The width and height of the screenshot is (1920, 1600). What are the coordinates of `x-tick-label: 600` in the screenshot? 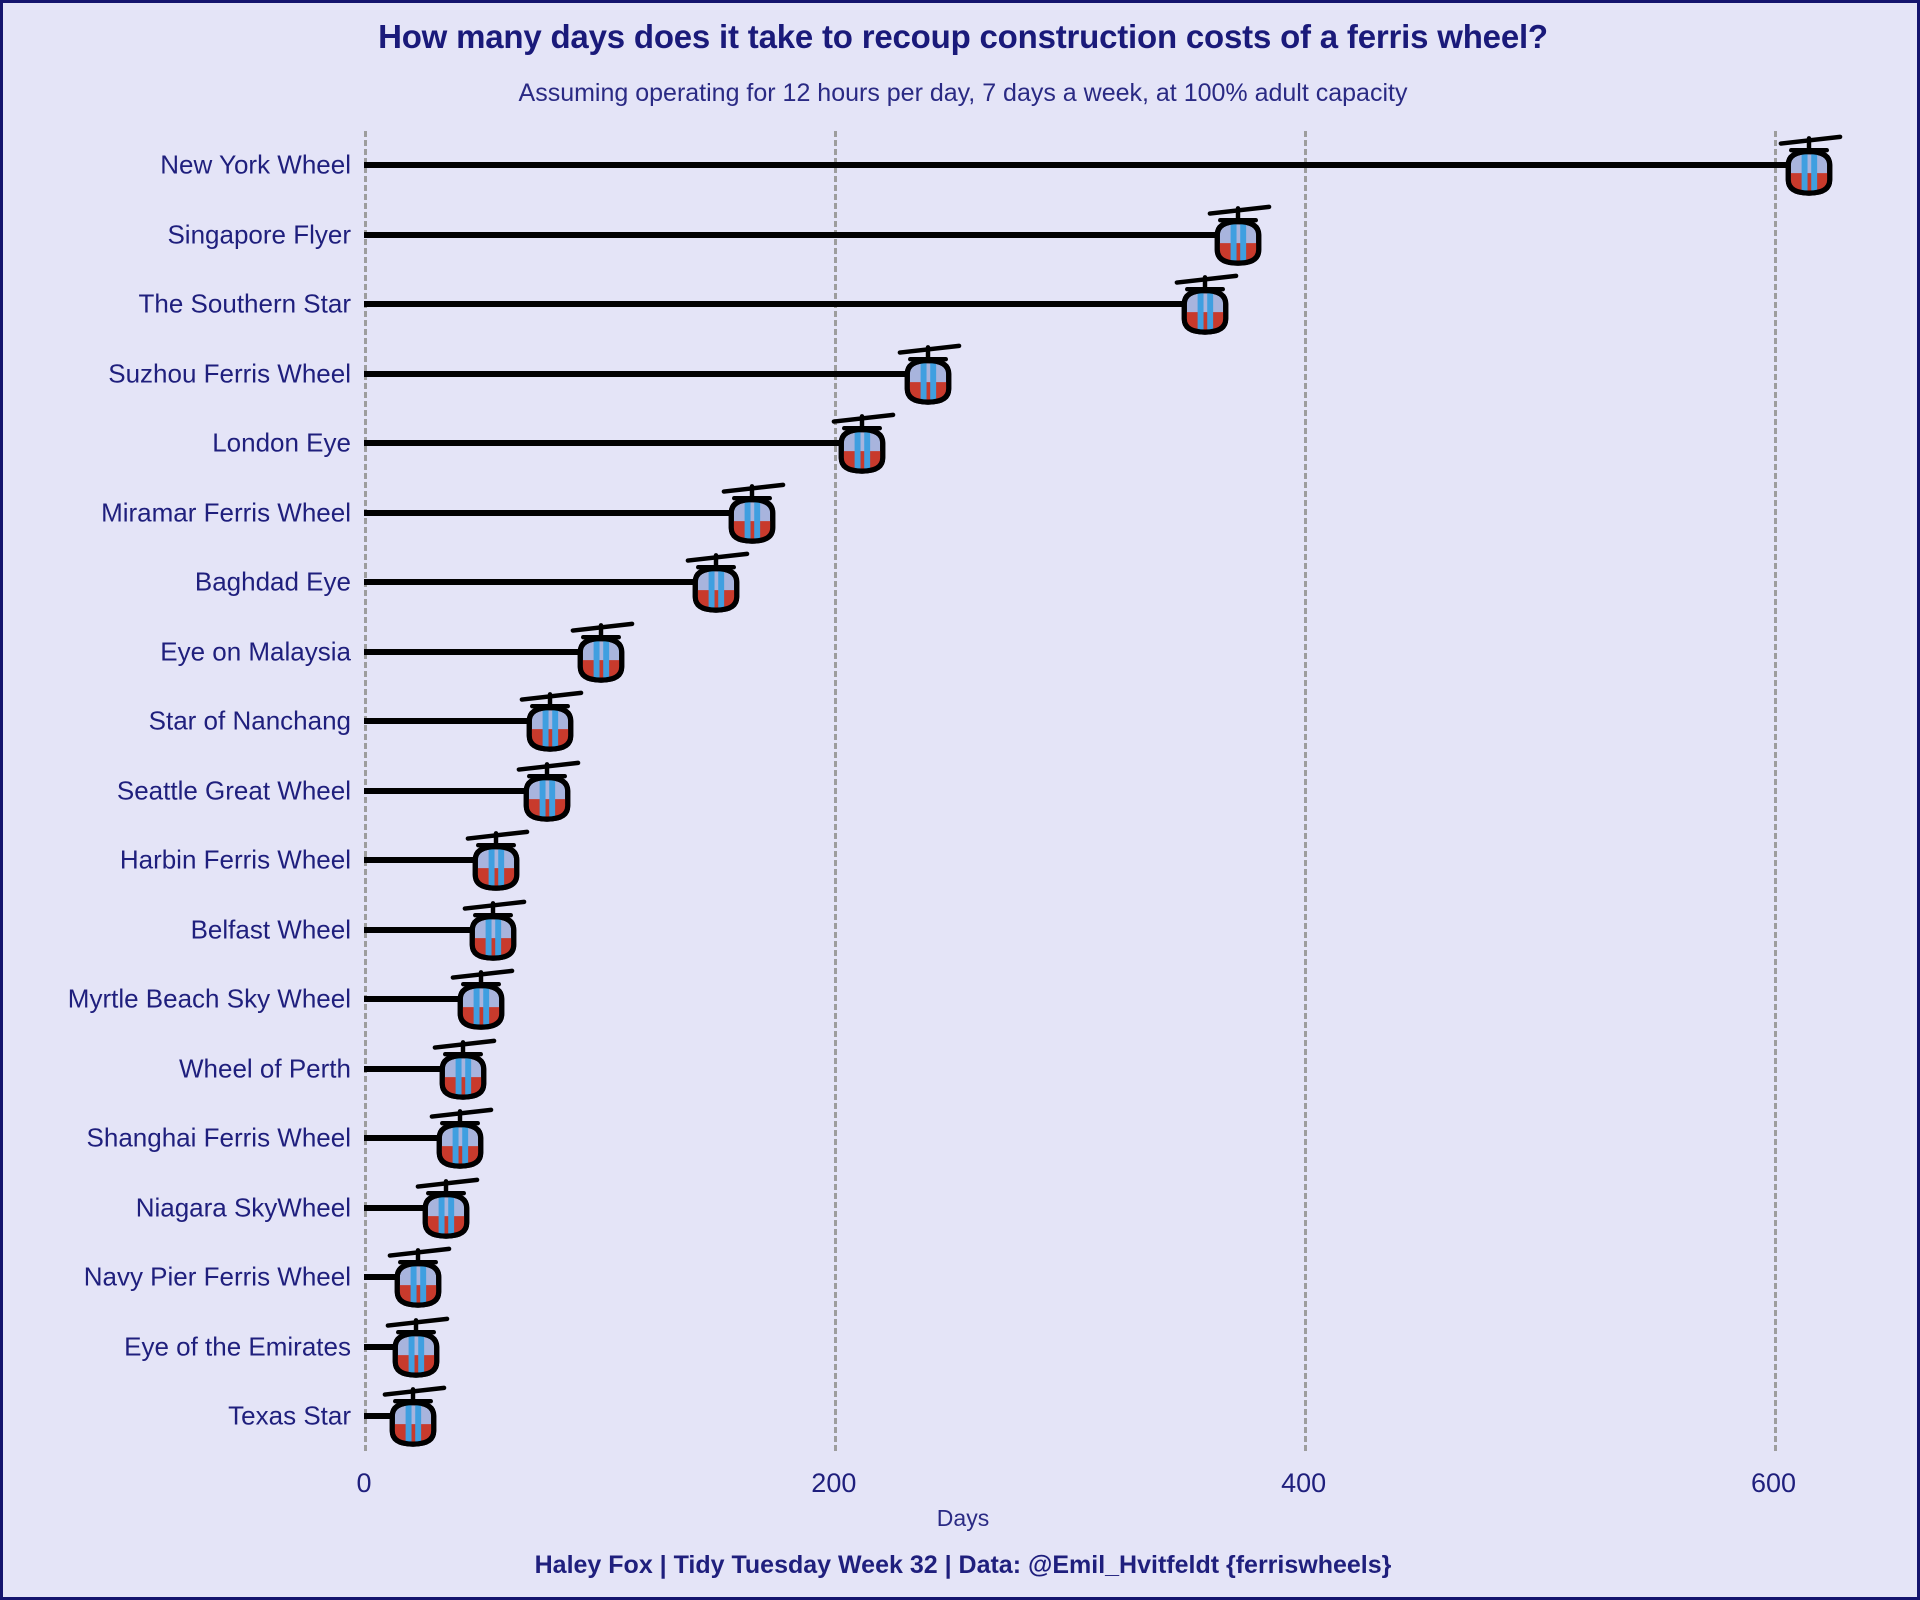 It's located at (1773, 1483).